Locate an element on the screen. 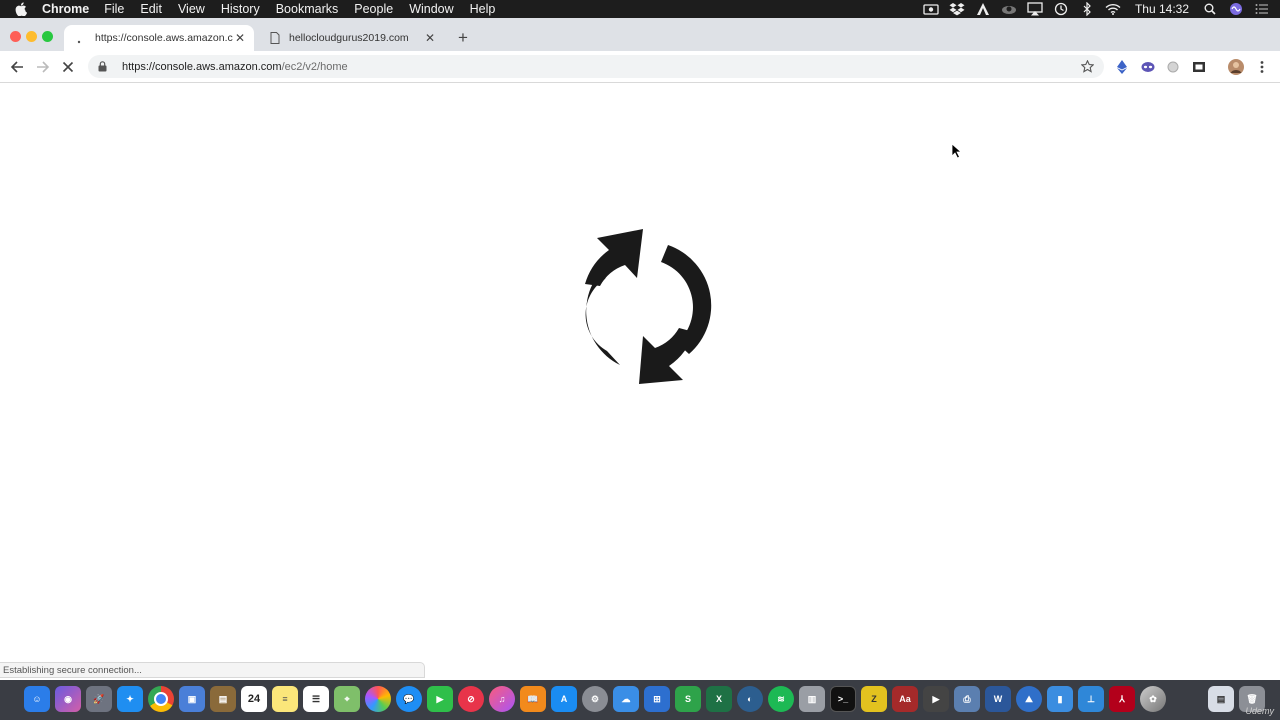  mask-extension-icon is located at coordinates (1148, 67).